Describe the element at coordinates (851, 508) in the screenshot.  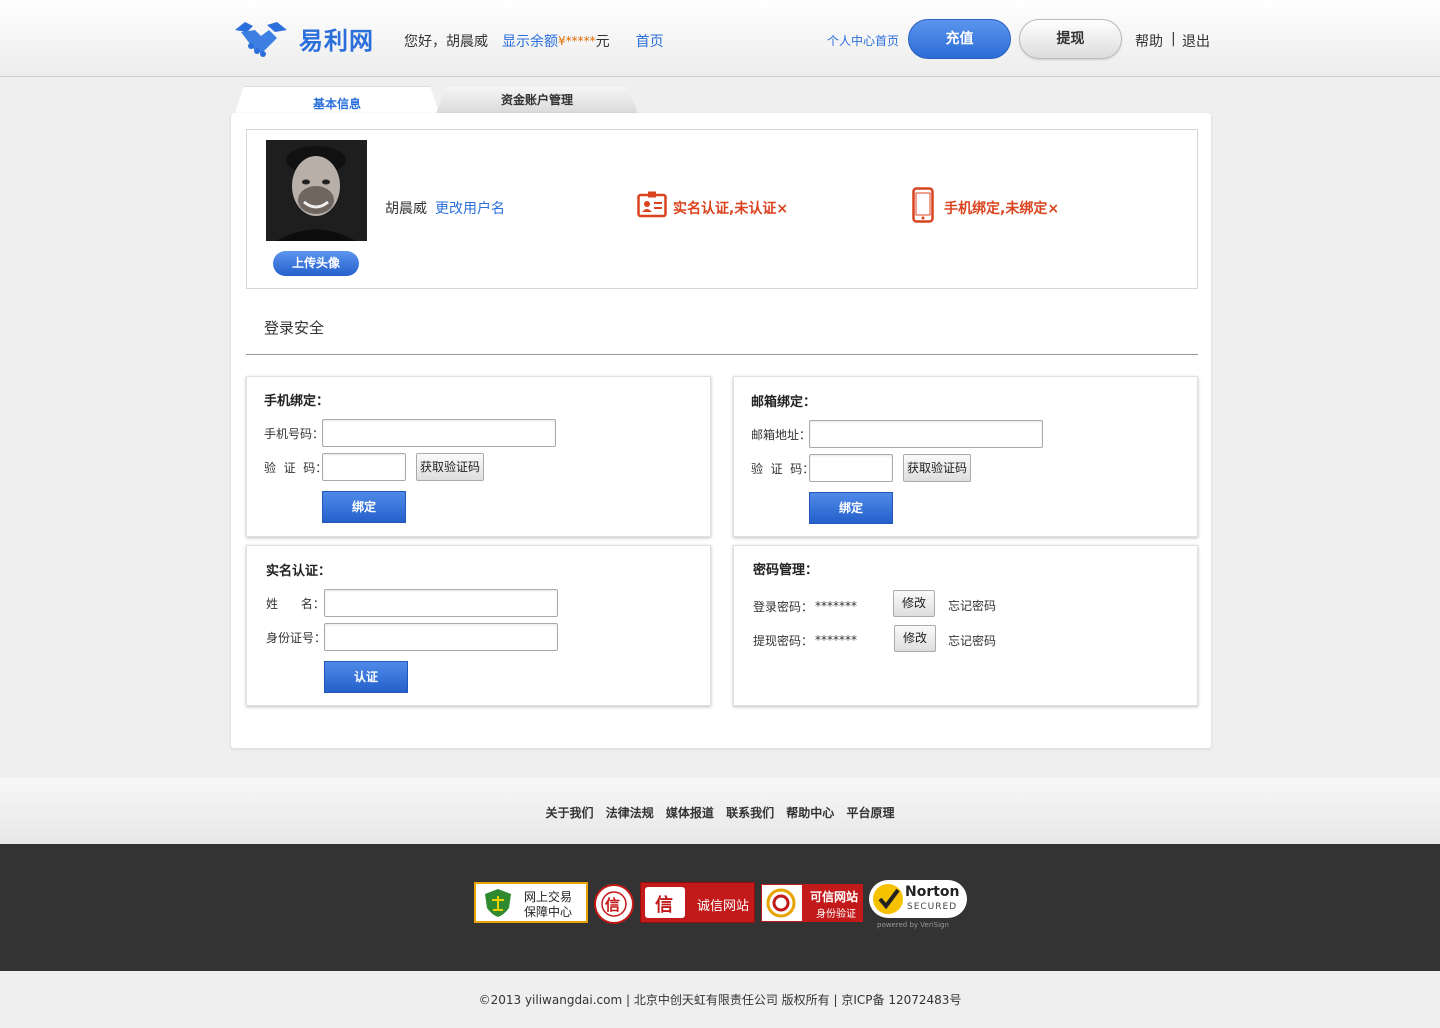
I see `email-bind-button: 绑定` at that location.